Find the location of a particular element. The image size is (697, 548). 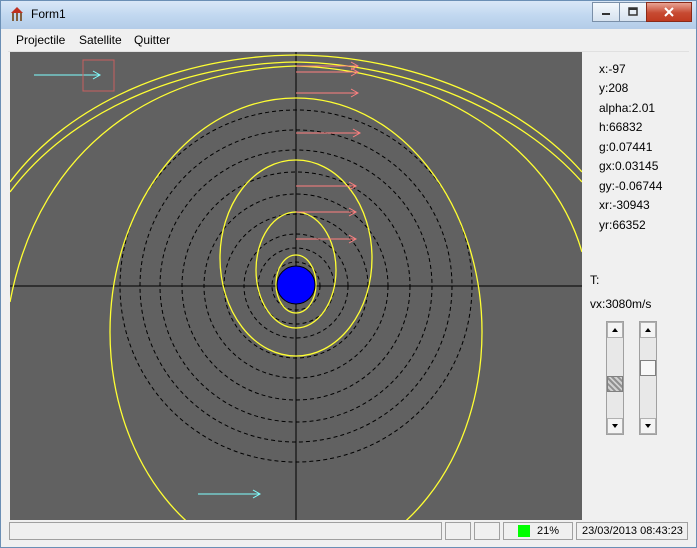

menu-bar: Projectile Satellite Quitter is located at coordinates (348, 41).